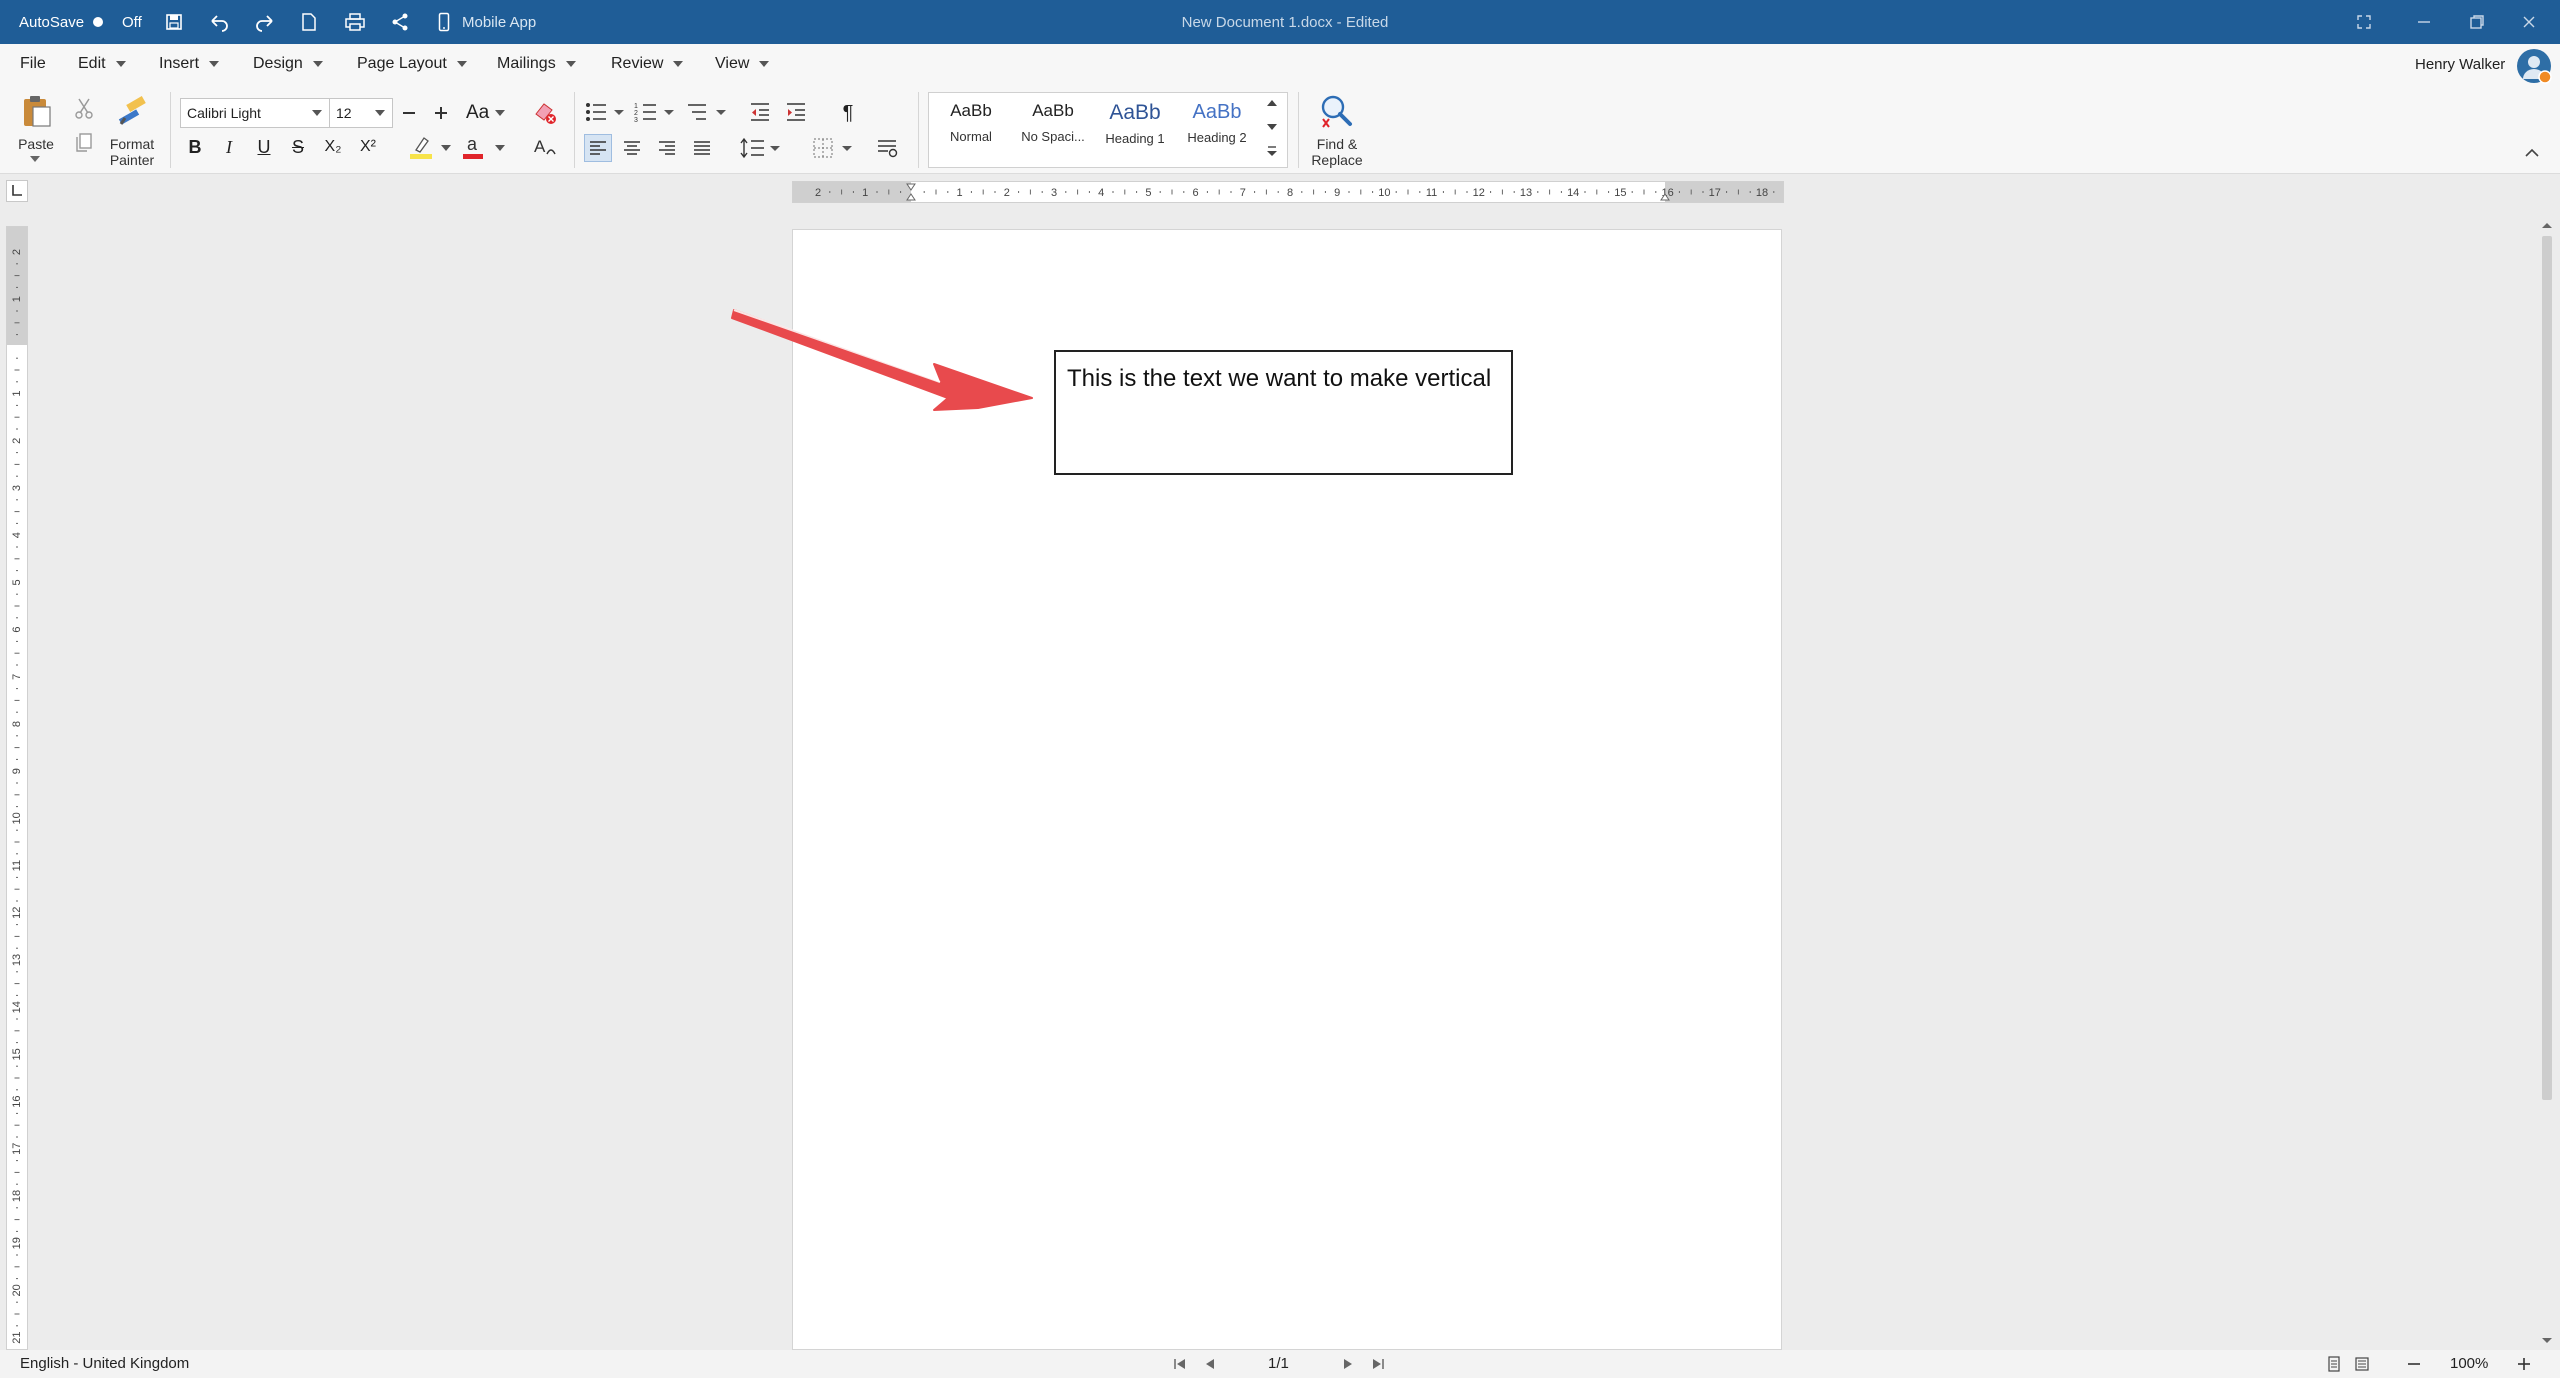 This screenshot has width=2560, height=1378. What do you see at coordinates (2547, 668) in the screenshot?
I see `scrollbar-thumb` at bounding box center [2547, 668].